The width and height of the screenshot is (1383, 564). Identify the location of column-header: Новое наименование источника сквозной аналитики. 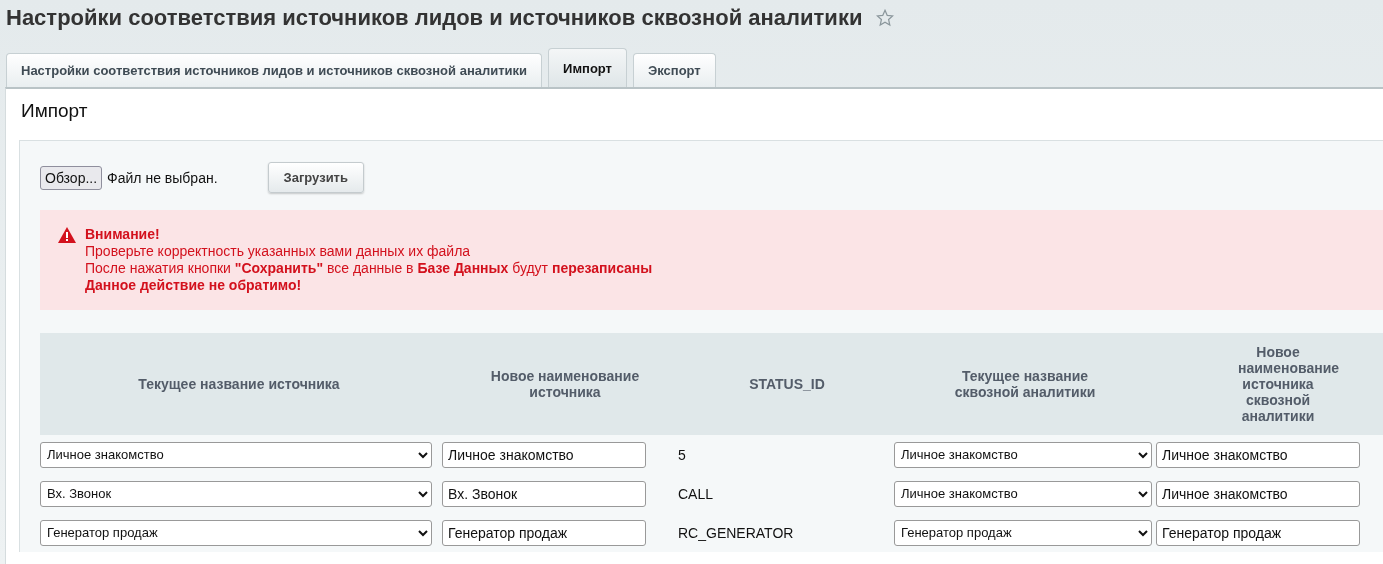
(1289, 384).